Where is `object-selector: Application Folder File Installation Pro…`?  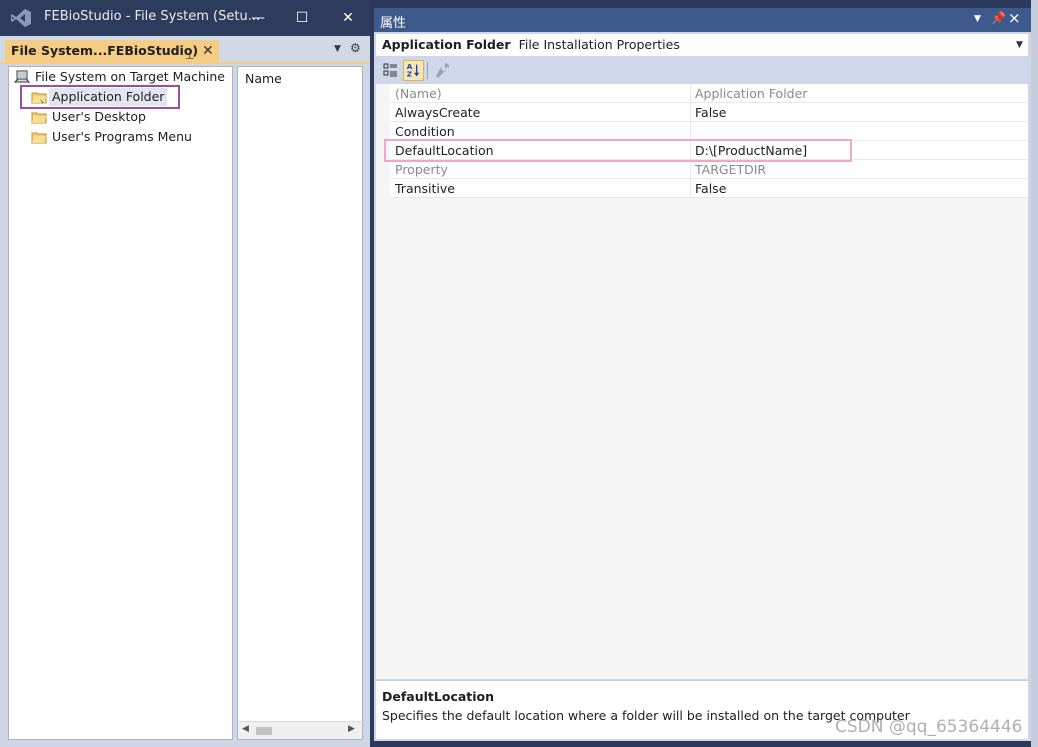 object-selector: Application Folder File Installation Pro… is located at coordinates (702, 45).